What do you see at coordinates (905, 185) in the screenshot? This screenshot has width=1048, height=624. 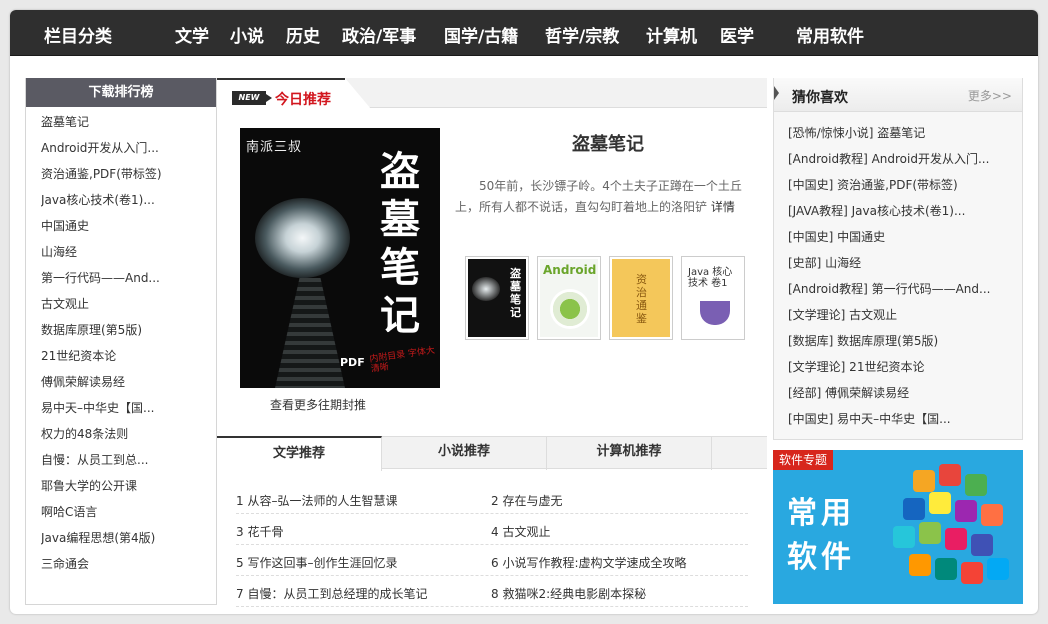 I see `guess-item: [中国史] 资治通鉴,PDF(带标签)` at bounding box center [905, 185].